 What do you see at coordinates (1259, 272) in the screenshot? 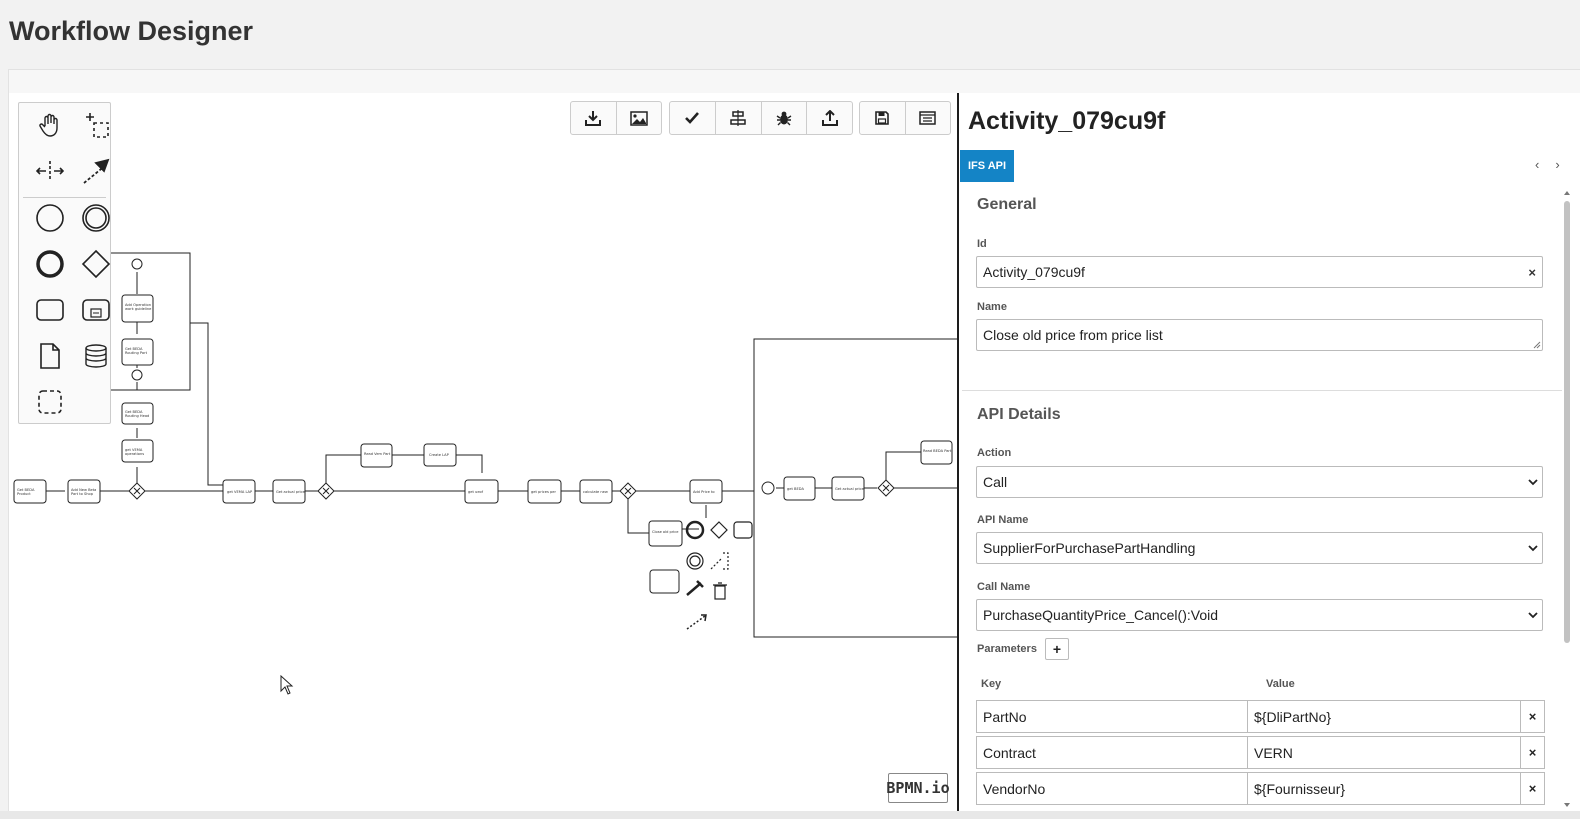
I see `id-input: Activity_079cu9f ×` at bounding box center [1259, 272].